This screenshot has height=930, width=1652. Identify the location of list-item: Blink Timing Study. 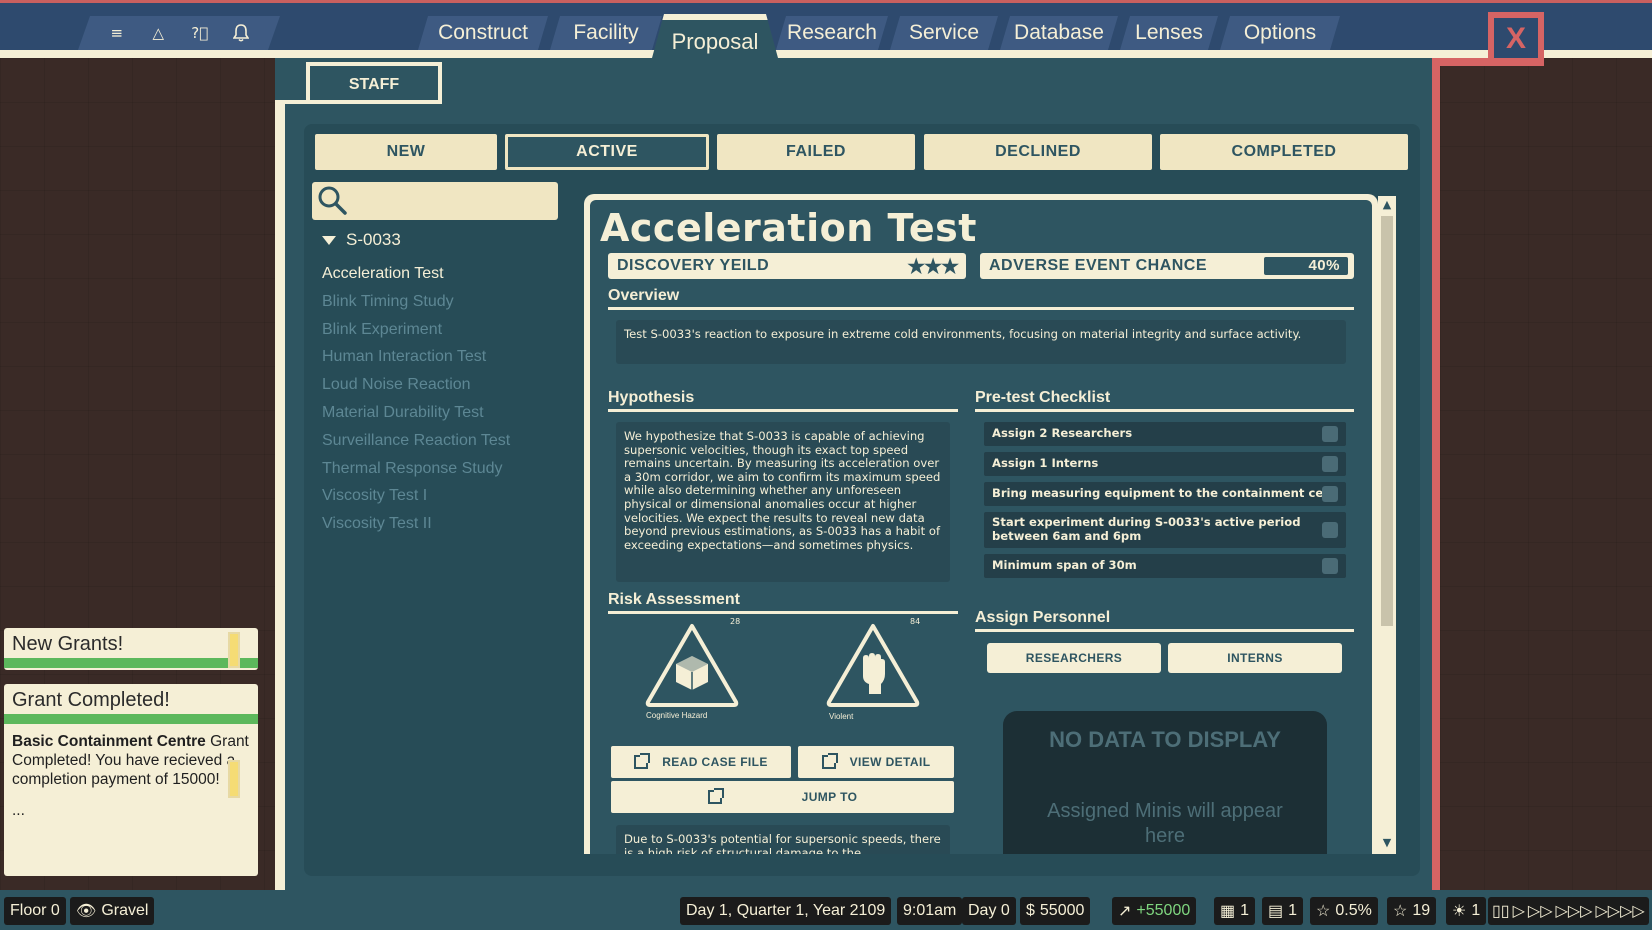
(442, 302).